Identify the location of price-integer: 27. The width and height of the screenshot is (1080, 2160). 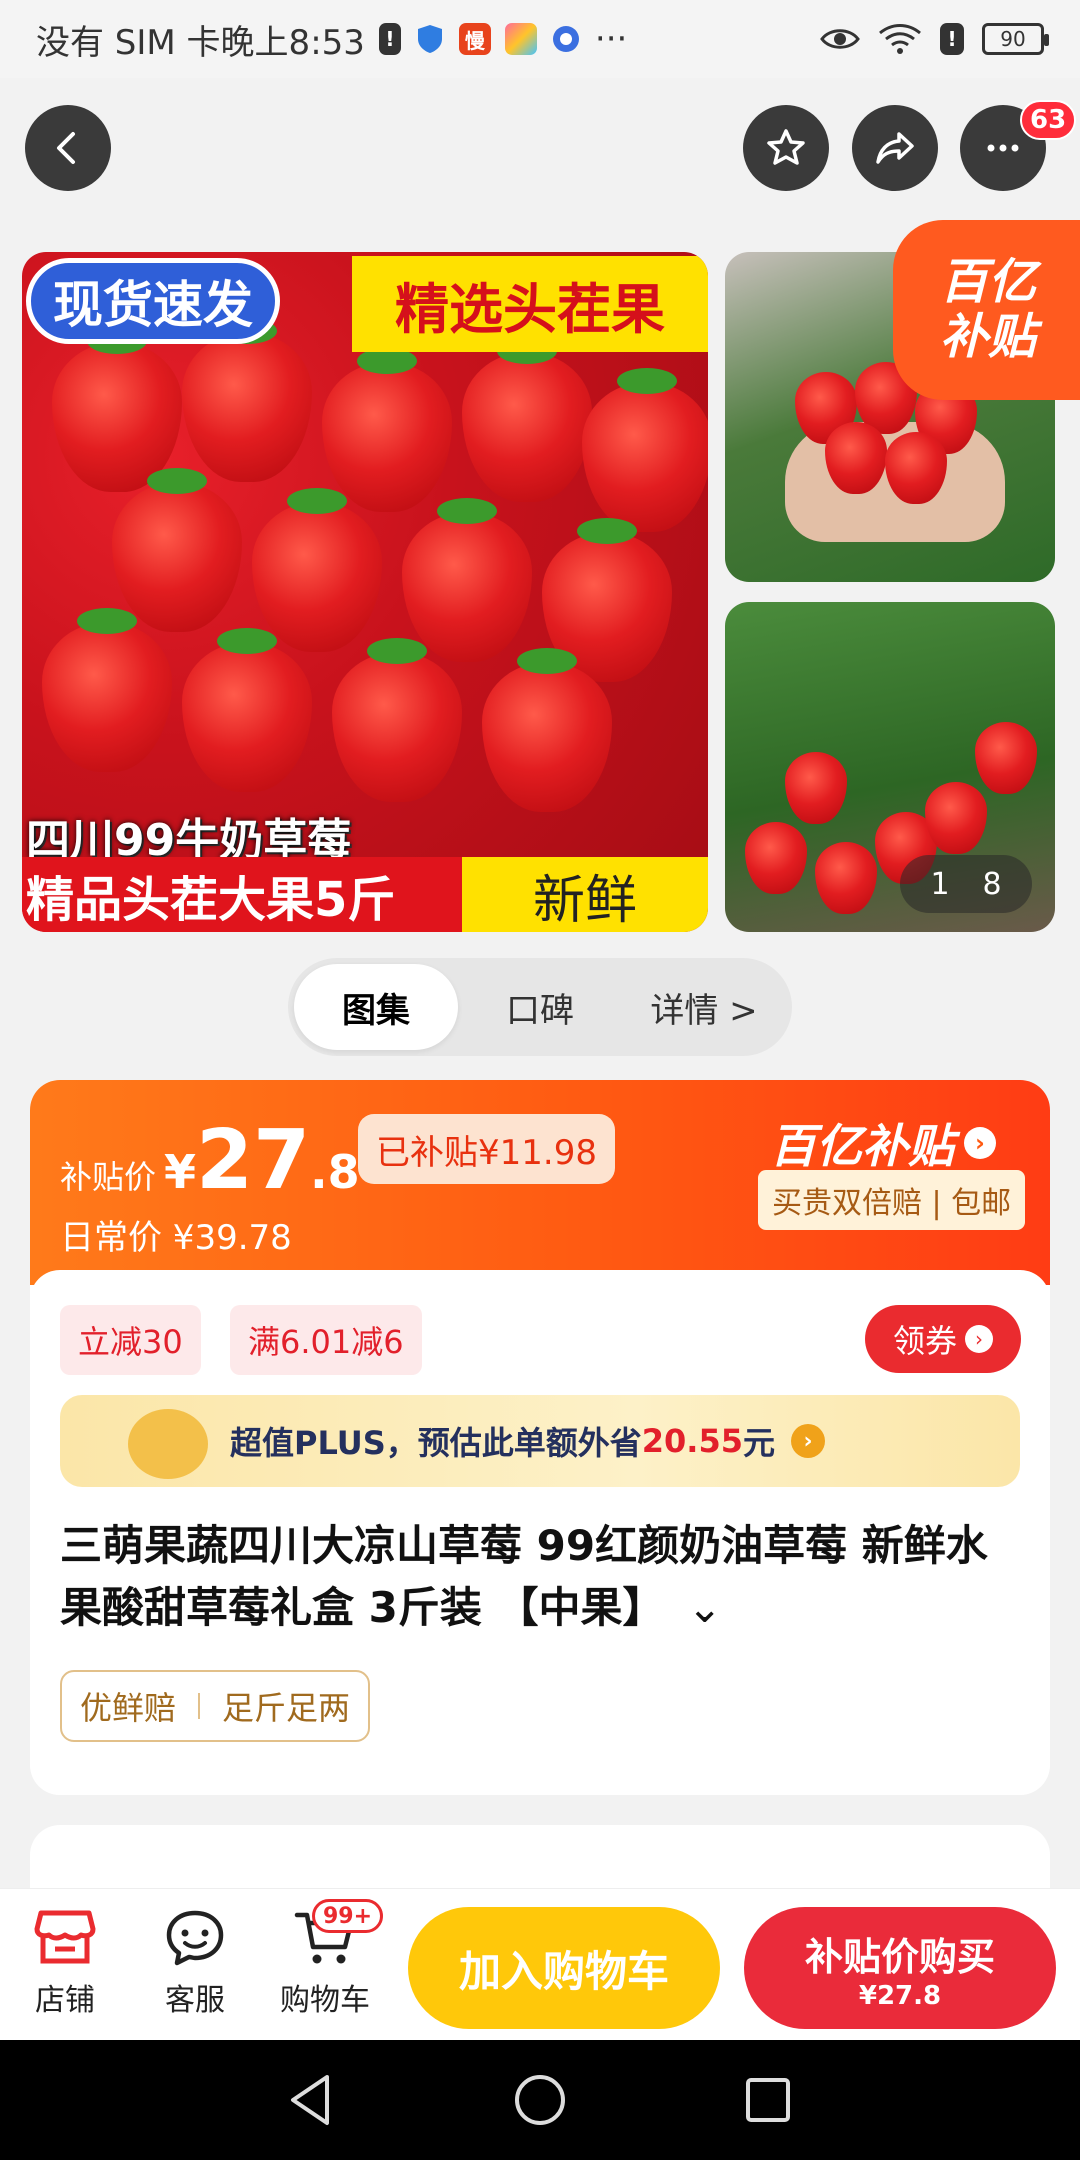
(253, 1160).